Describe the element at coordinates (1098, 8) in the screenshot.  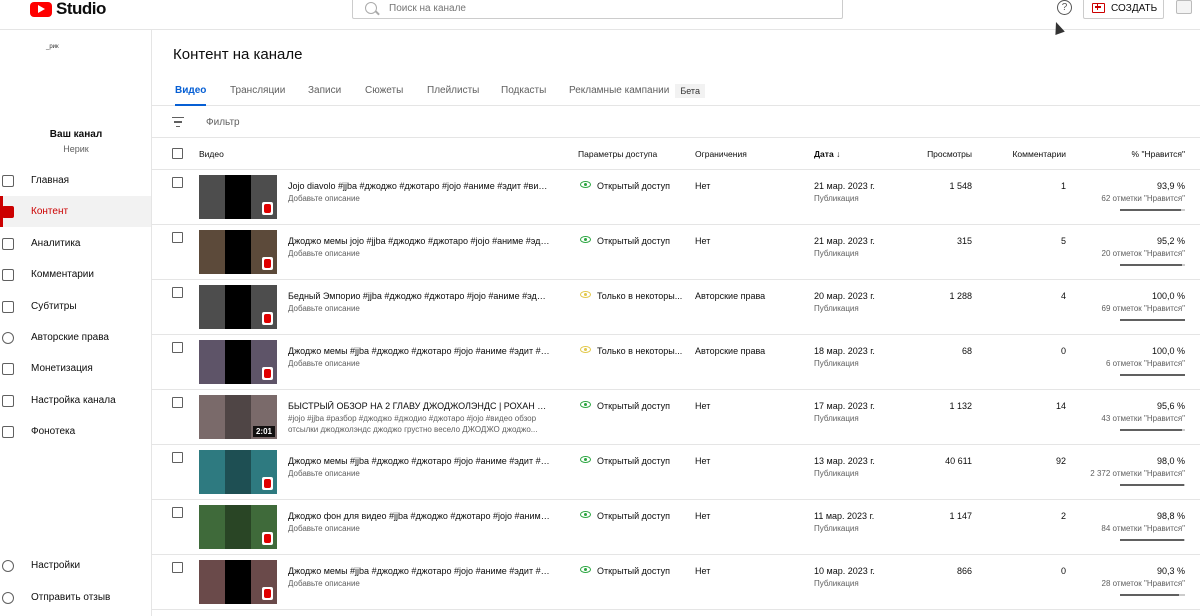
I see `create-video-icon` at that location.